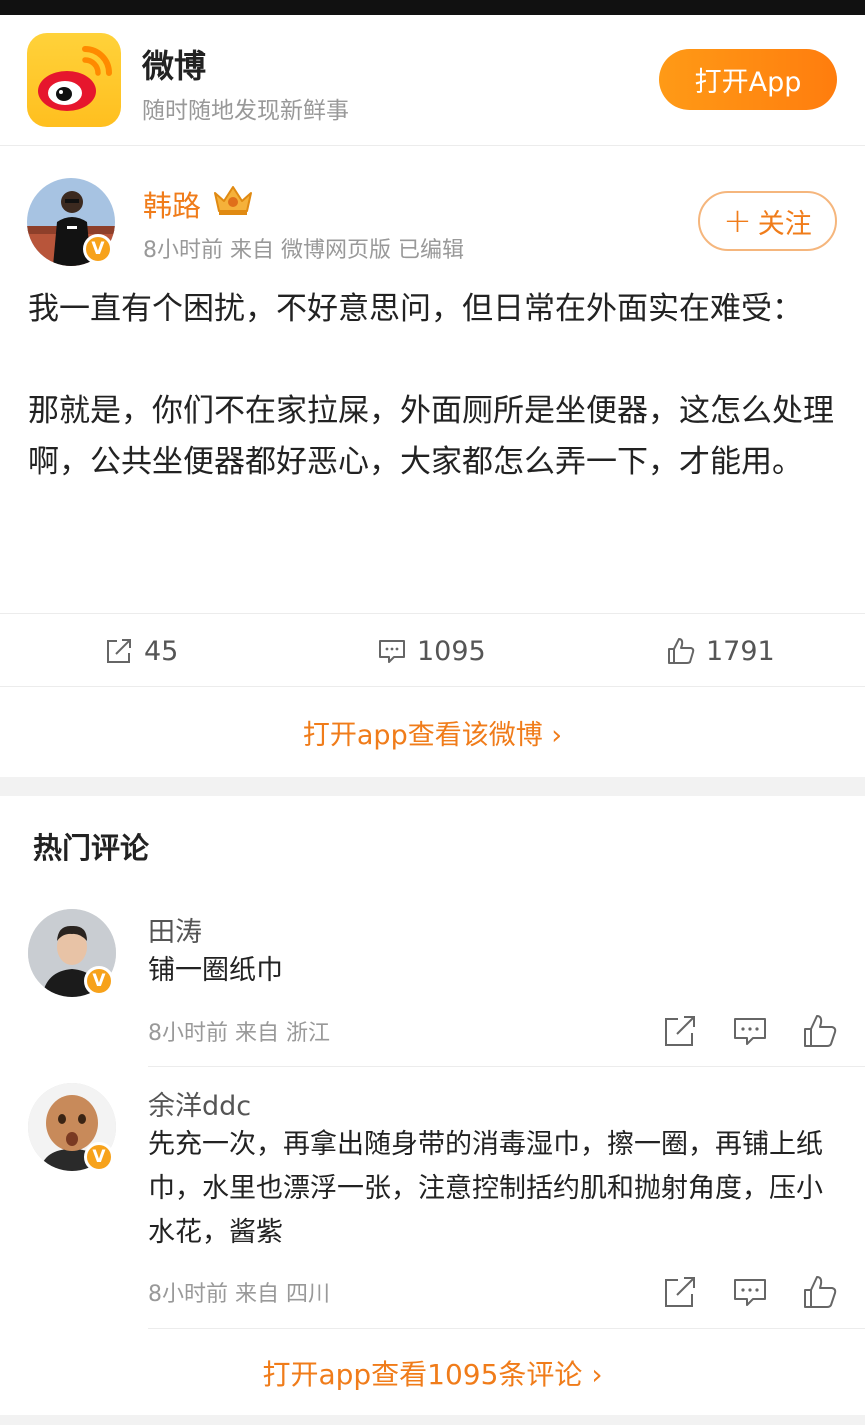 This screenshot has width=865, height=1425. Describe the element at coordinates (239, 1033) in the screenshot. I see `comment-meta: 8小时前 来自 浙江` at that location.